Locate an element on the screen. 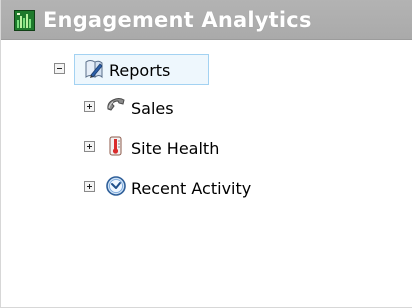 The width and height of the screenshot is (412, 308). bar-chart-icon is located at coordinates (24, 20).